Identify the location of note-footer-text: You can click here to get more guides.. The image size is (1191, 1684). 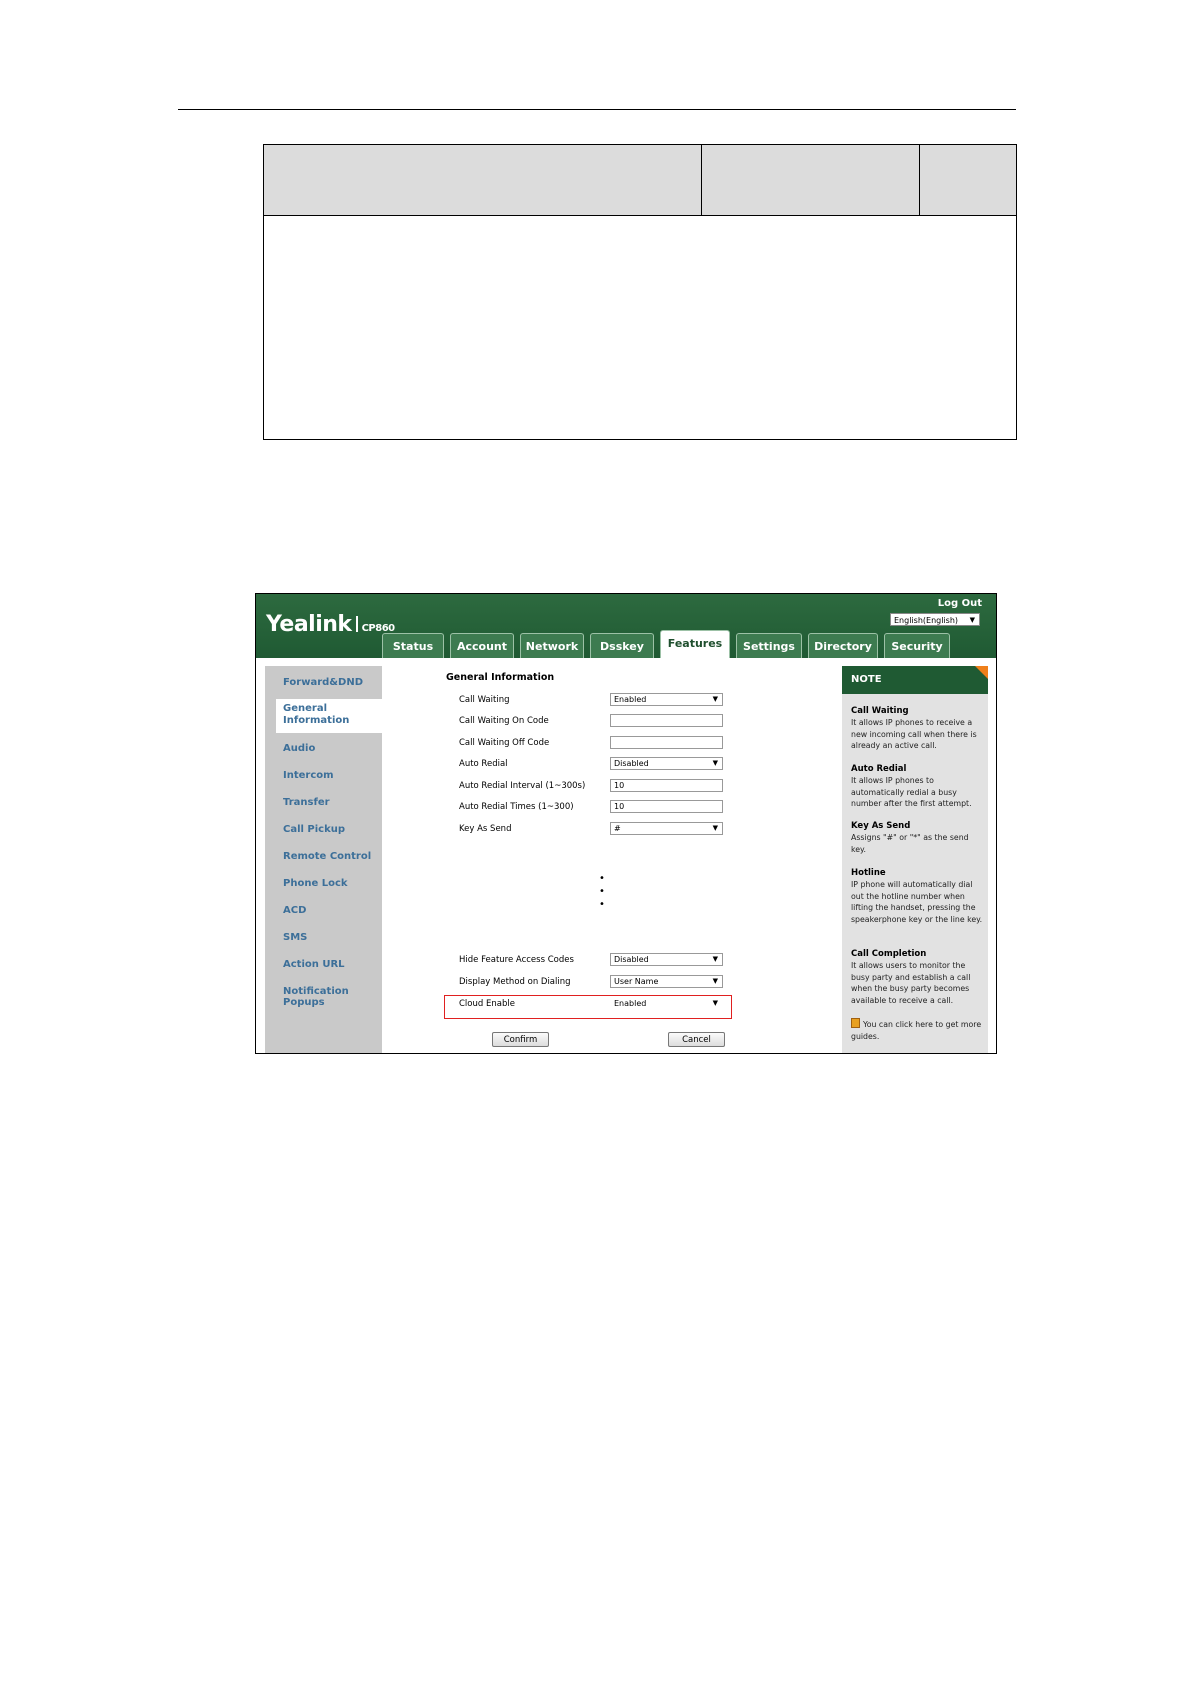
(916, 1030).